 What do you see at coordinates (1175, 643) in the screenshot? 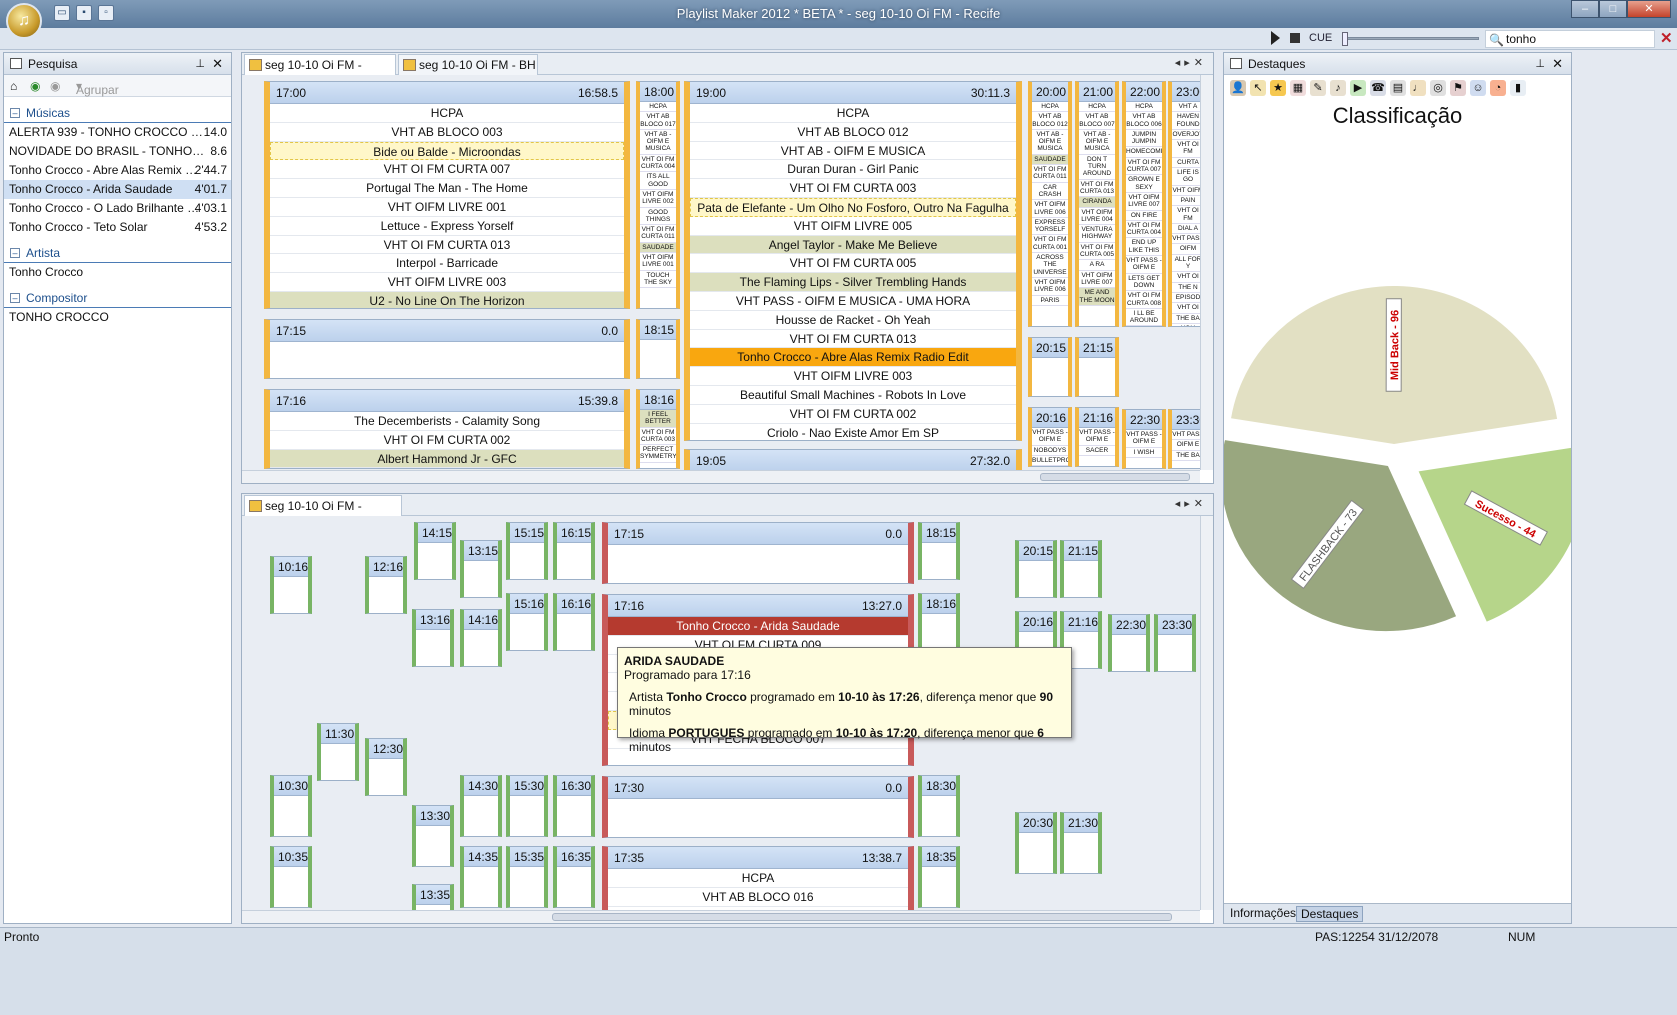
I see `schedule-column: 23:30` at bounding box center [1175, 643].